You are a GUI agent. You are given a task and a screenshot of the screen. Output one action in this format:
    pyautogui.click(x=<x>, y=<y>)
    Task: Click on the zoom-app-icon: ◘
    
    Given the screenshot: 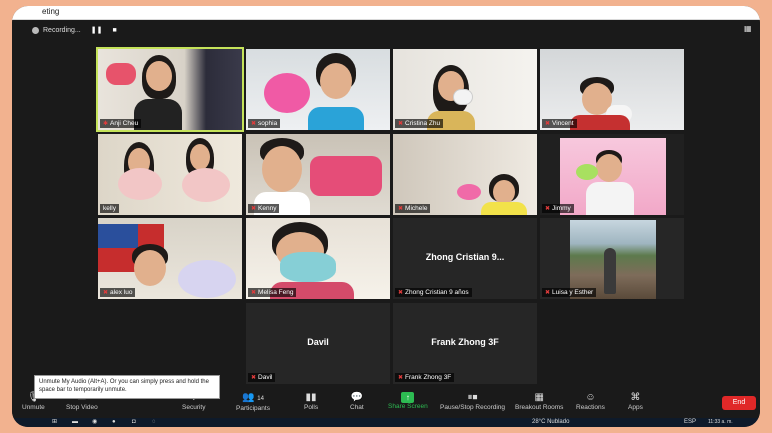 What is the action you would take?
    pyautogui.click(x=134, y=422)
    